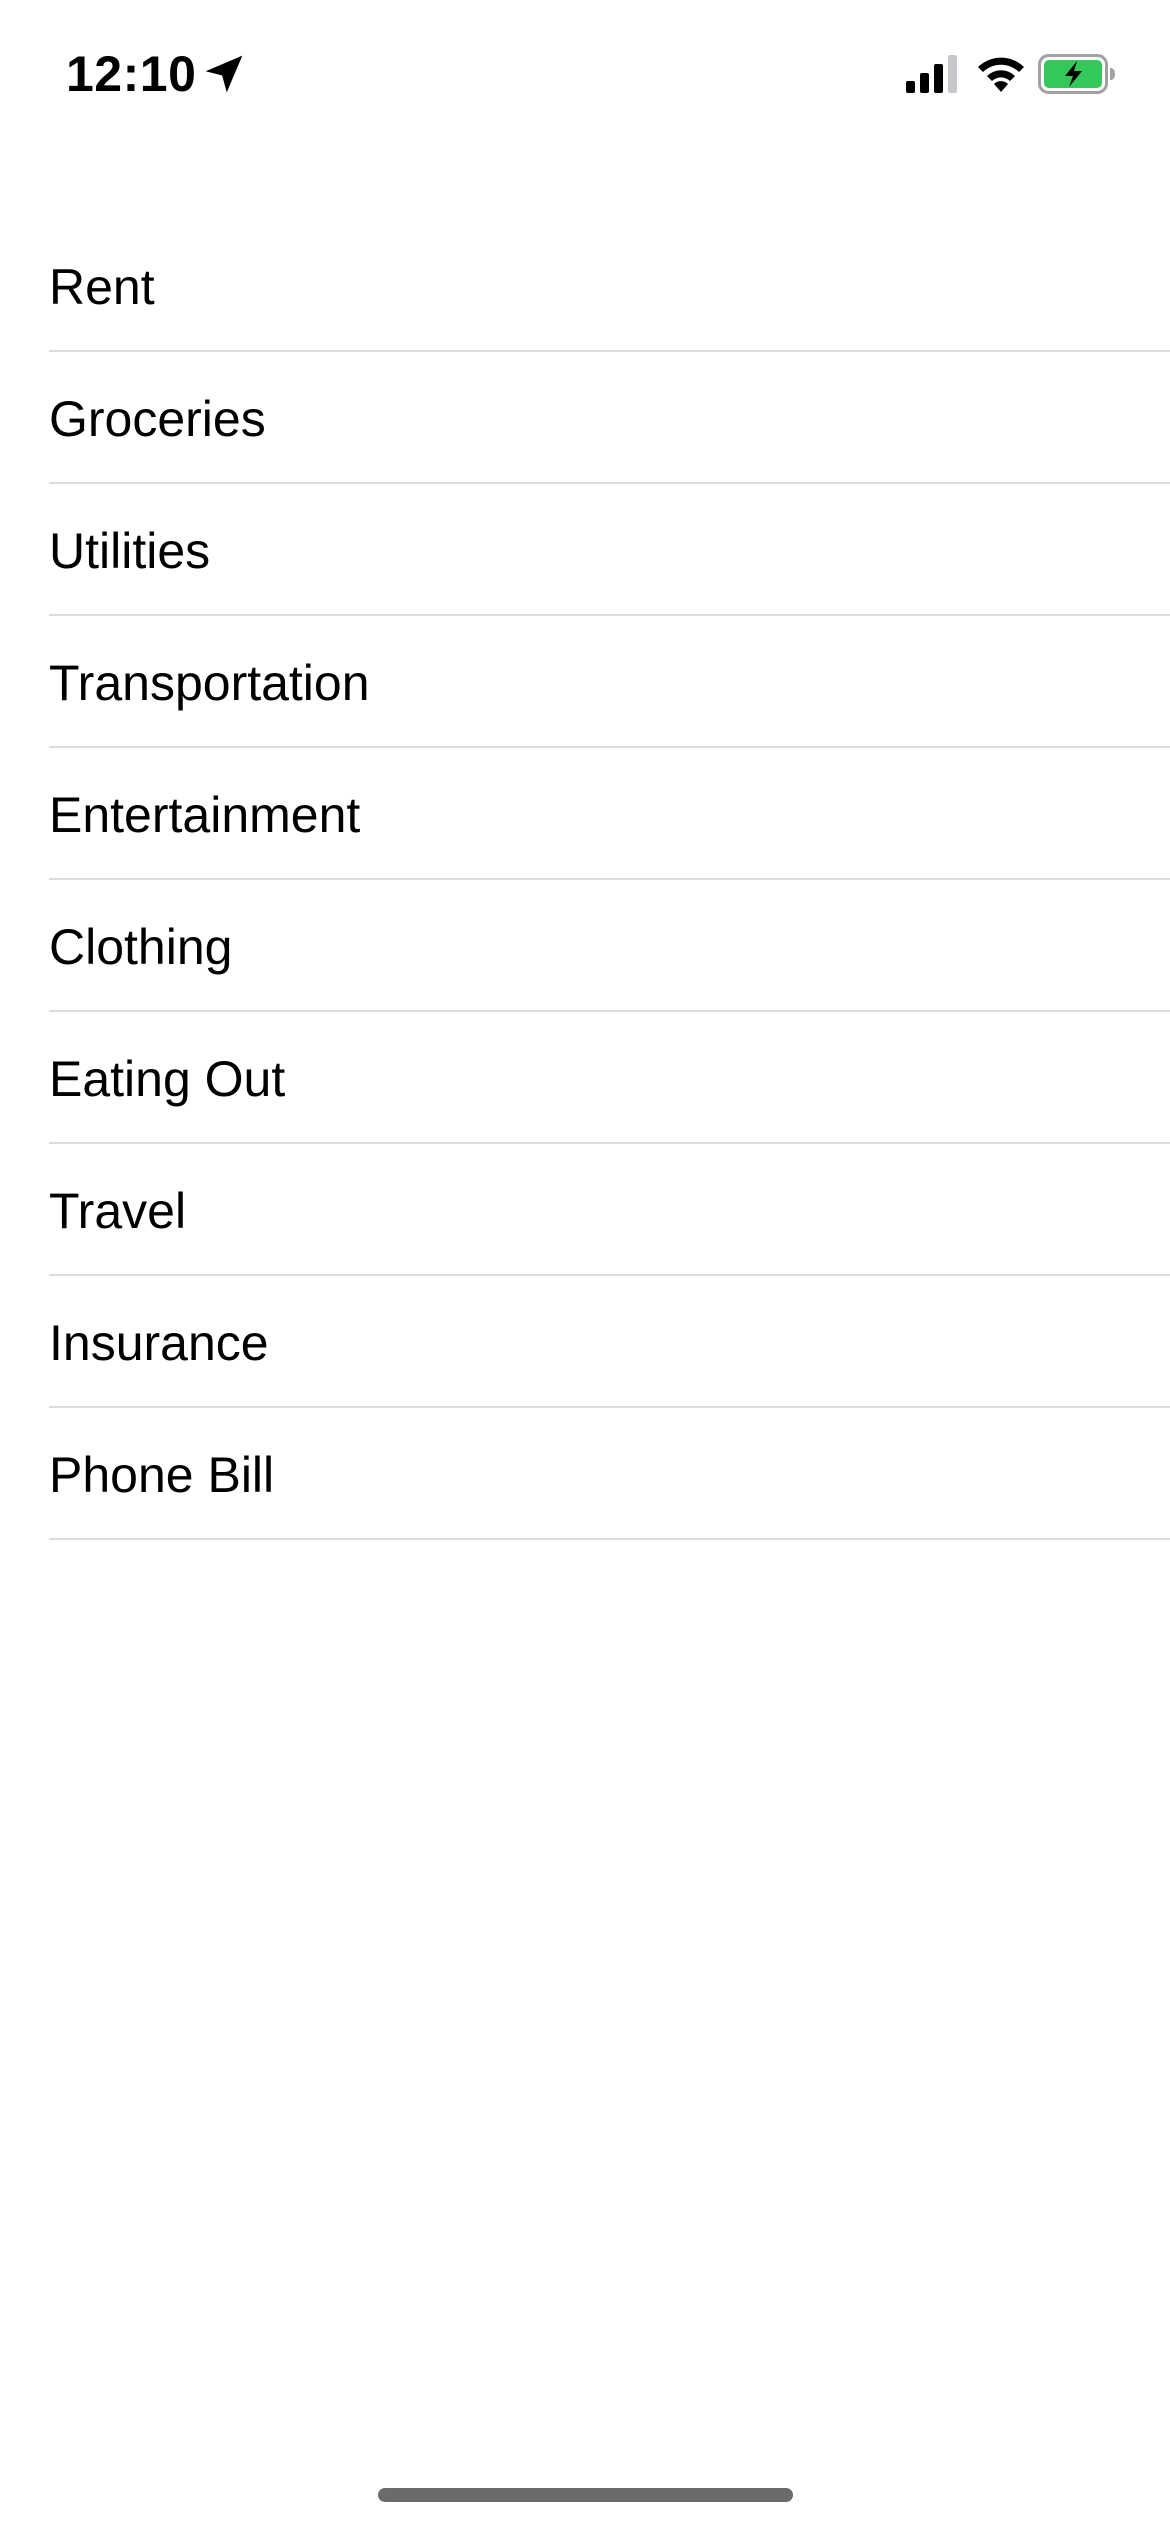 The height and width of the screenshot is (2532, 1170). Describe the element at coordinates (609, 1078) in the screenshot. I see `list-item: Eating Out` at that location.